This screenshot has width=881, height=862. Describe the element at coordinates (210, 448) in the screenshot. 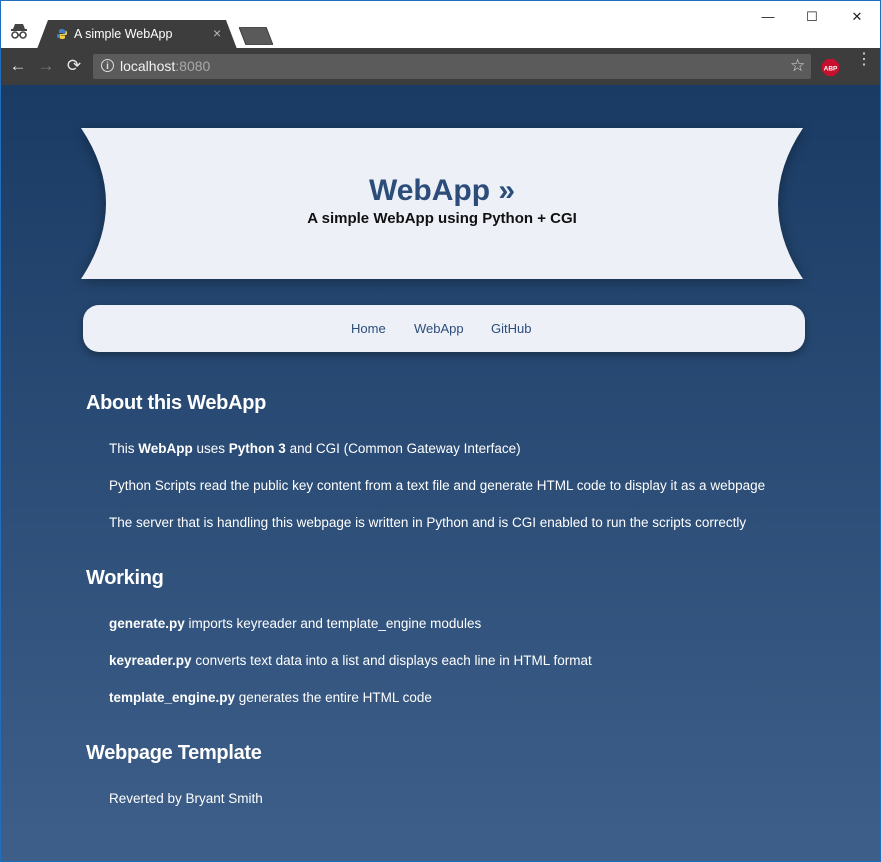

I see `text-fragment: uses` at that location.